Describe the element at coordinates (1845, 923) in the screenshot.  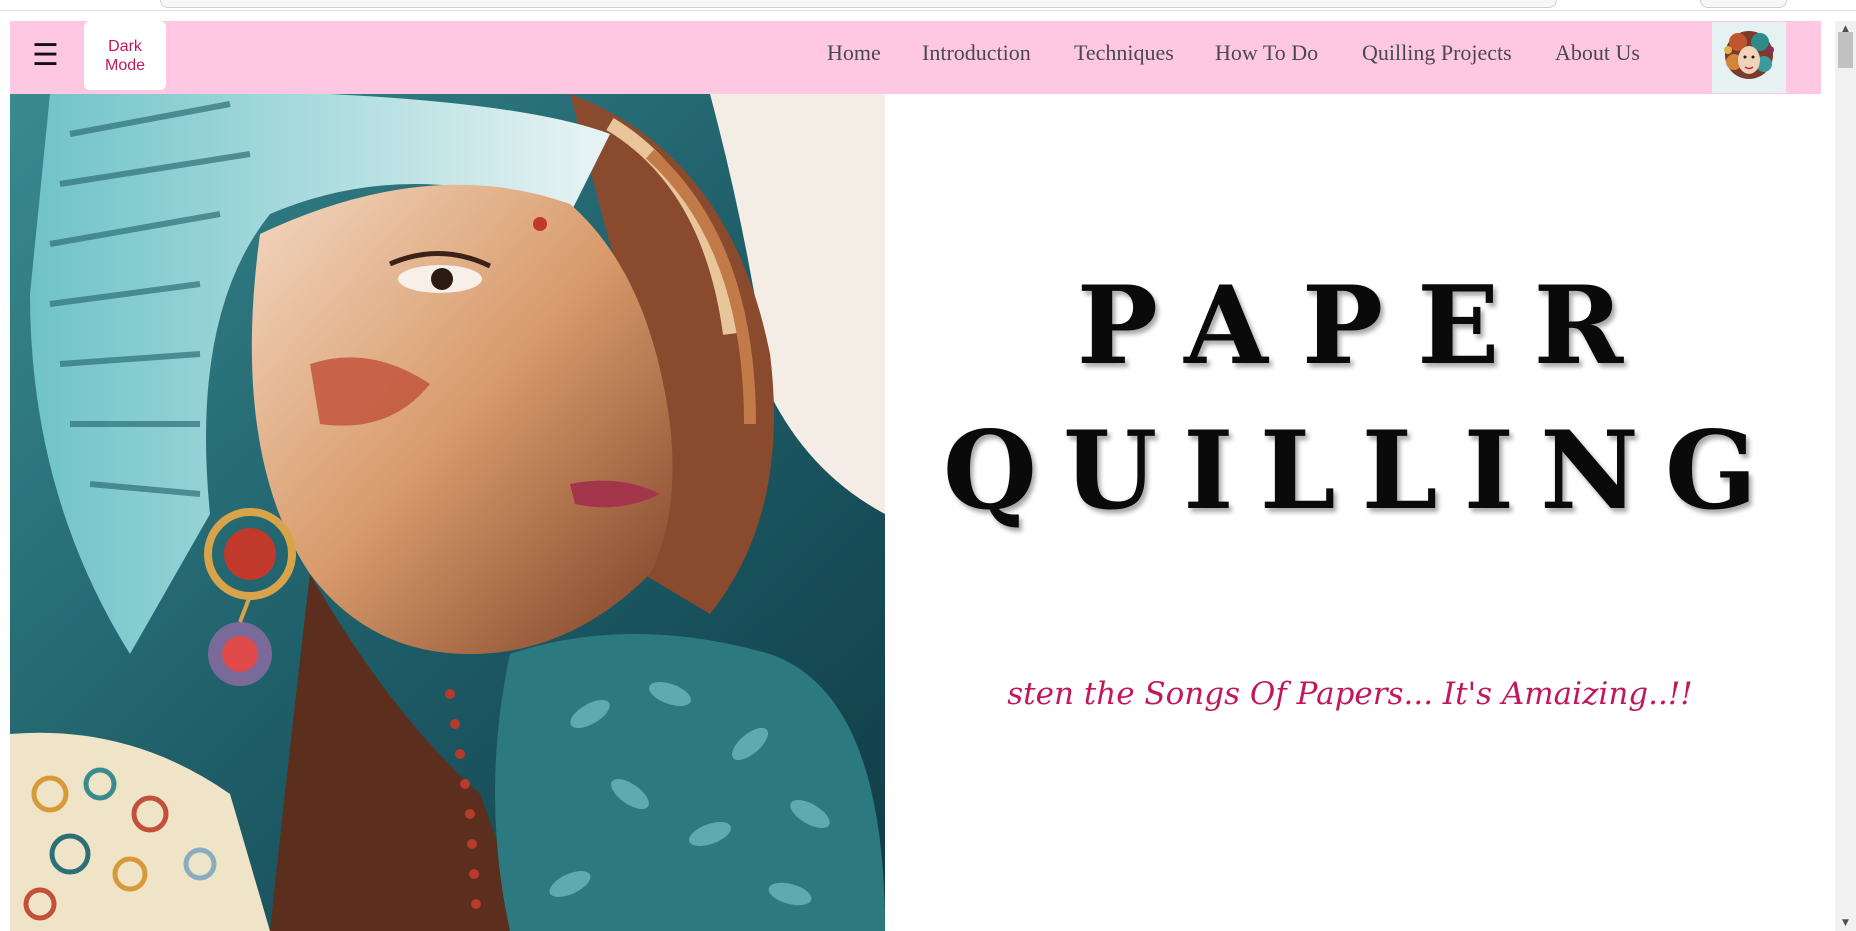
I see `scroll-down-arrow-icon: ▼` at that location.